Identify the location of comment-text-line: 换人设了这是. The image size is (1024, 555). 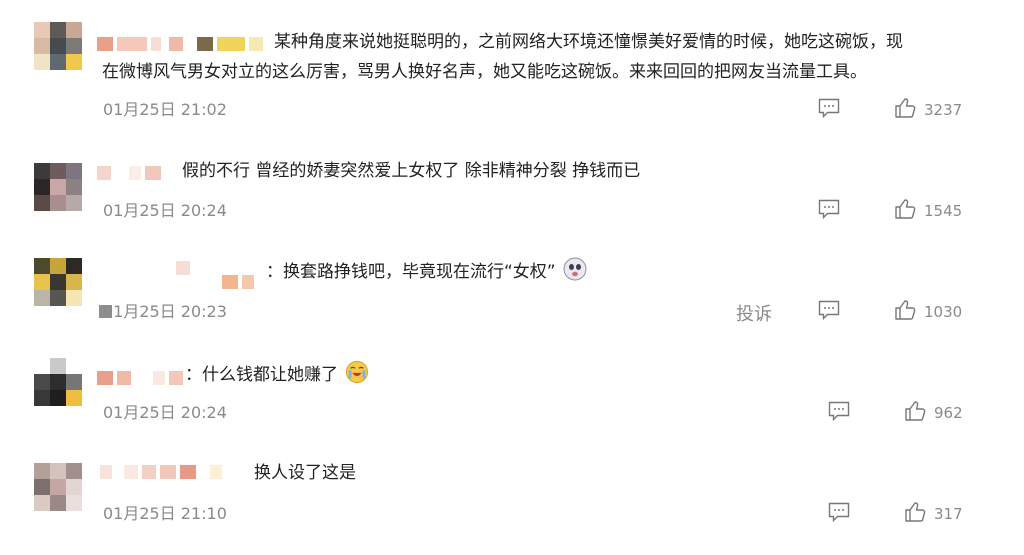
(305, 473).